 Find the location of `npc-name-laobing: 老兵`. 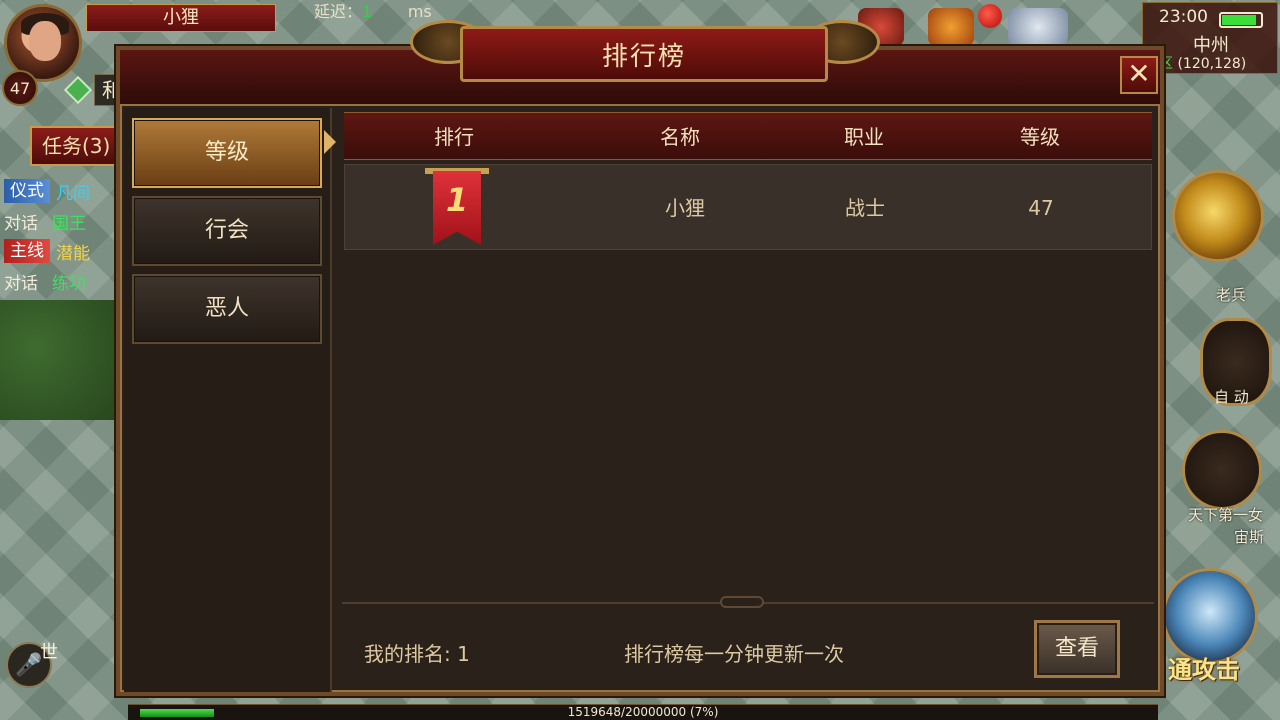

npc-name-laobing: 老兵 is located at coordinates (1231, 295).